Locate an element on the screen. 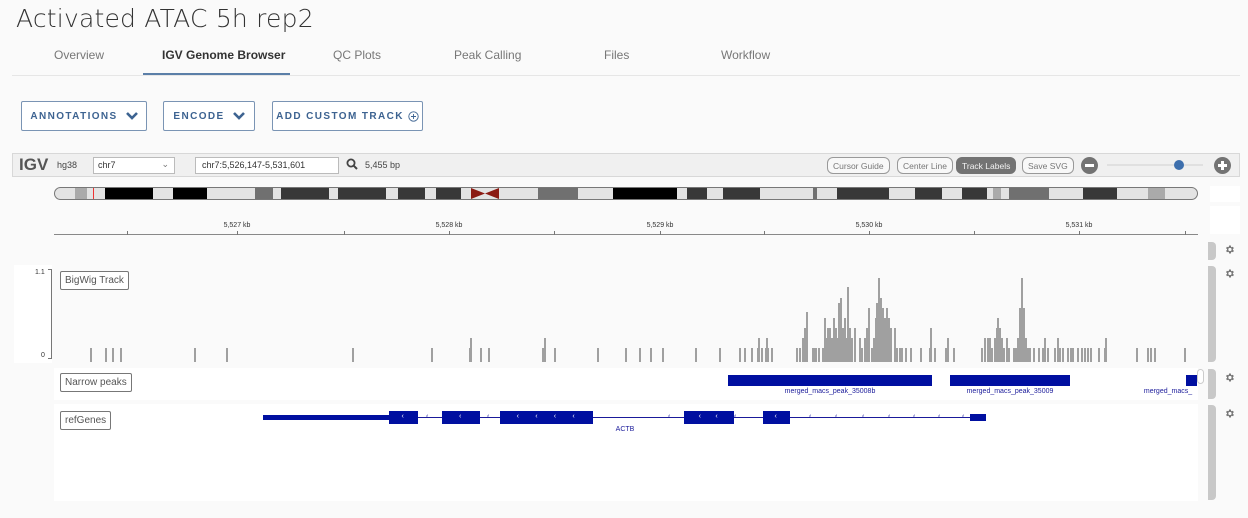  tab-files: Files is located at coordinates (616, 55).